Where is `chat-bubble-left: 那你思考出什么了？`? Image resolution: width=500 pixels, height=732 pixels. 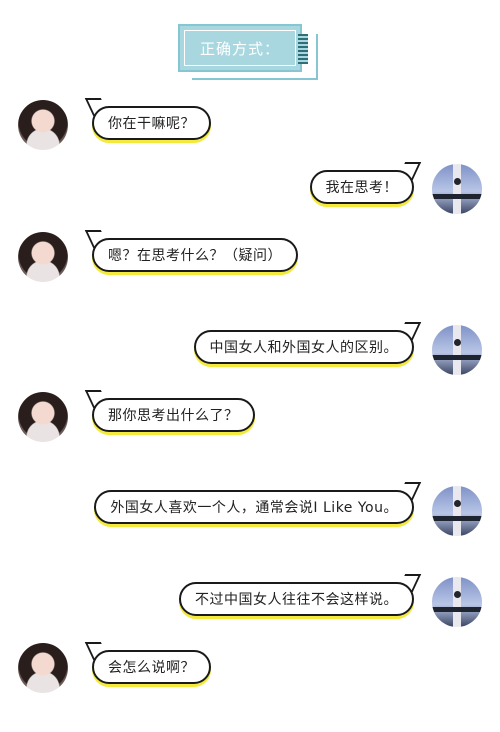 chat-bubble-left: 那你思考出什么了？ is located at coordinates (173, 415).